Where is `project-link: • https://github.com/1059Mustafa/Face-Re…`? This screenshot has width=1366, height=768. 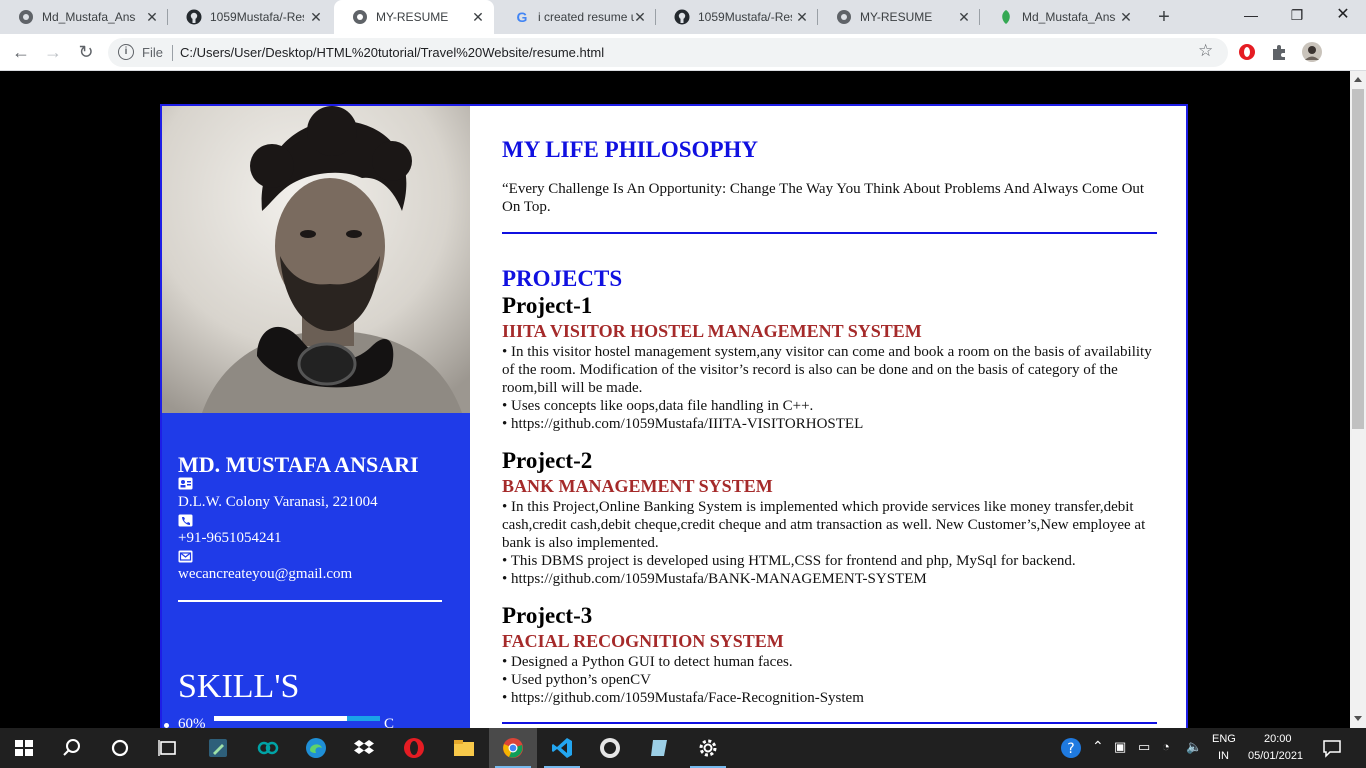 project-link: • https://github.com/1059Mustafa/Face-Re… is located at coordinates (827, 698).